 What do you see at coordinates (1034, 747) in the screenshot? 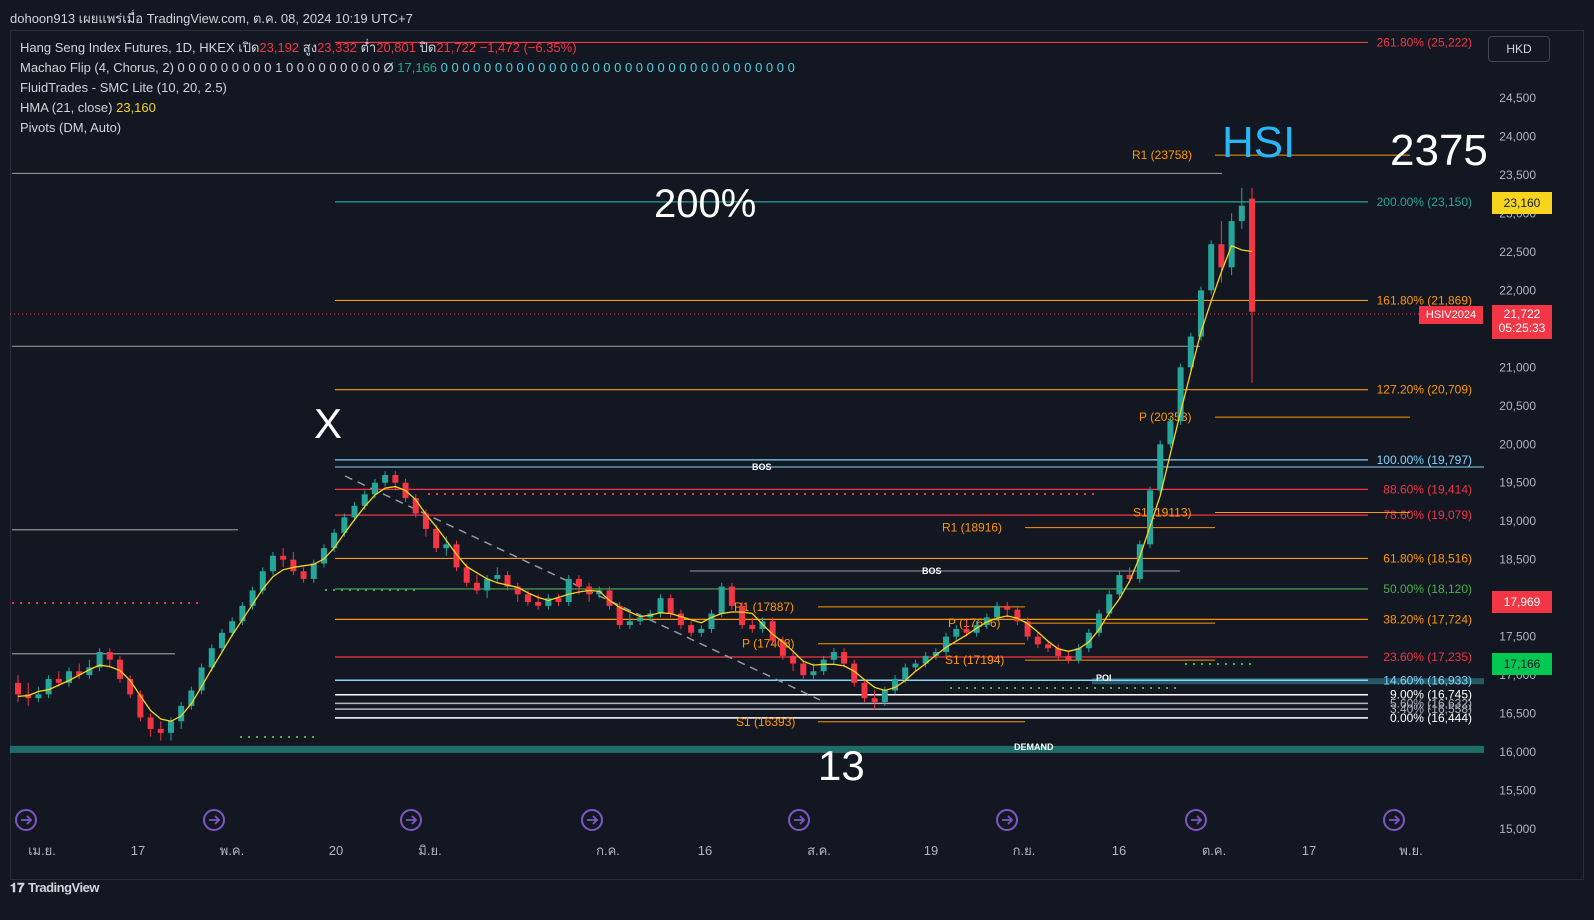
I see `demand-label: DEMAND` at bounding box center [1034, 747].